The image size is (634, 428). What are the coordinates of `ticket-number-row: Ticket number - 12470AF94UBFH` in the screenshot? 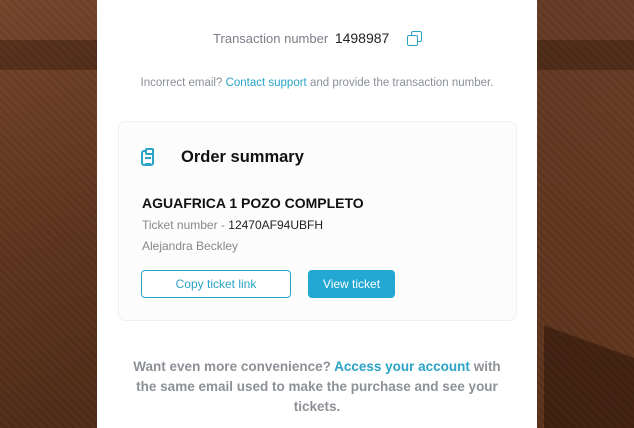 It's located at (232, 225).